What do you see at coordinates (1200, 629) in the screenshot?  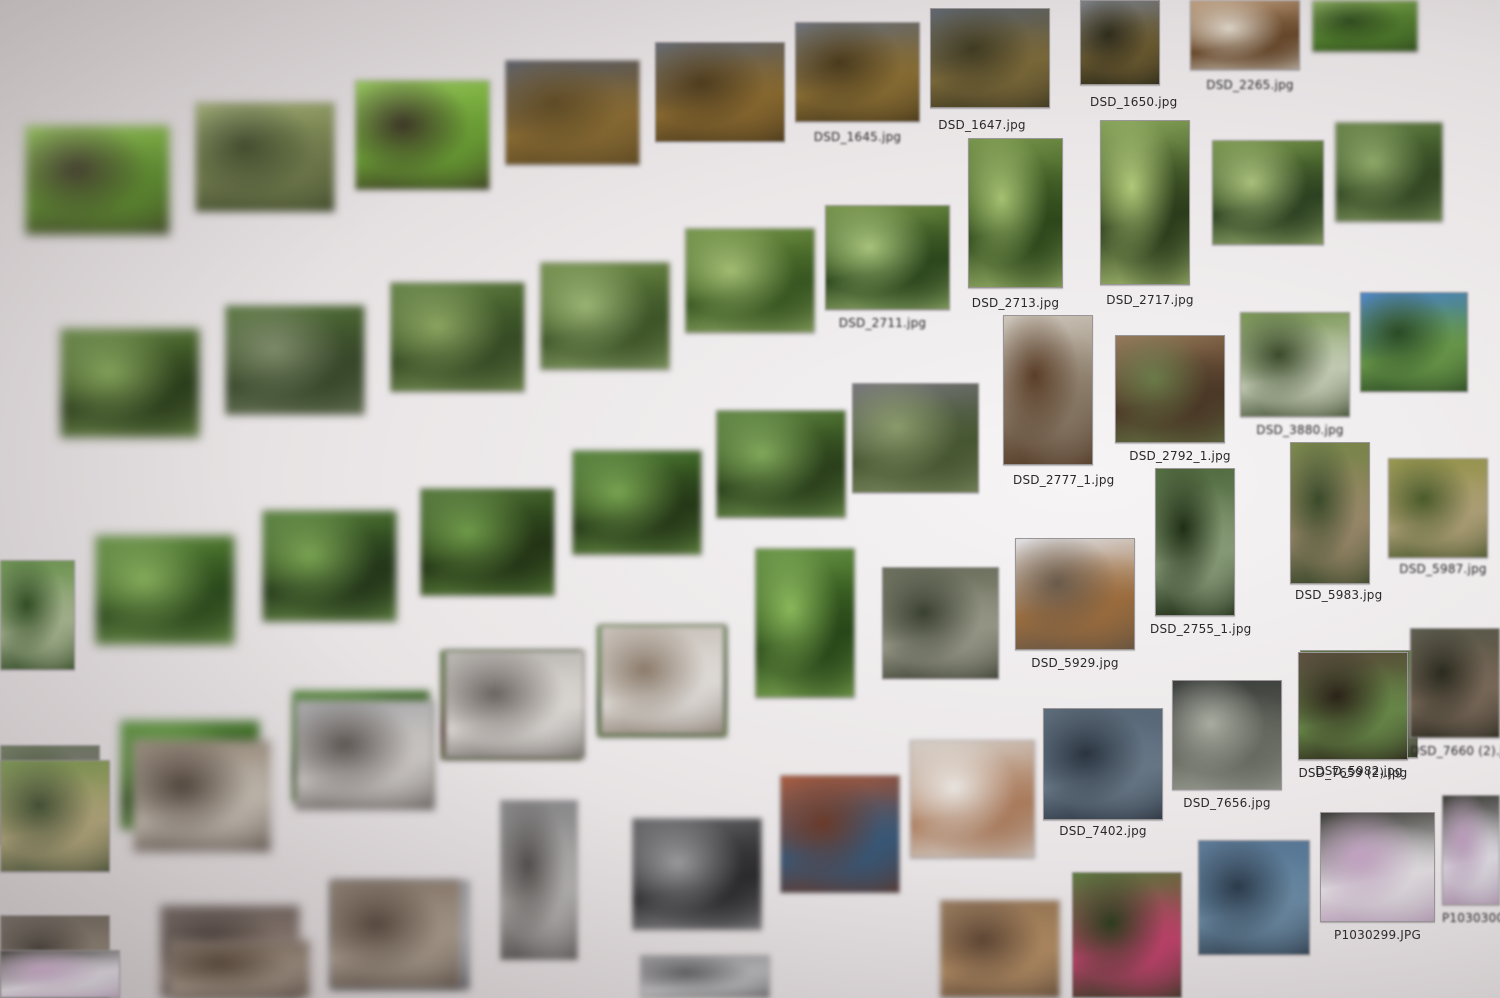 I see `file-name-label: DSD_2755_1.jpg` at bounding box center [1200, 629].